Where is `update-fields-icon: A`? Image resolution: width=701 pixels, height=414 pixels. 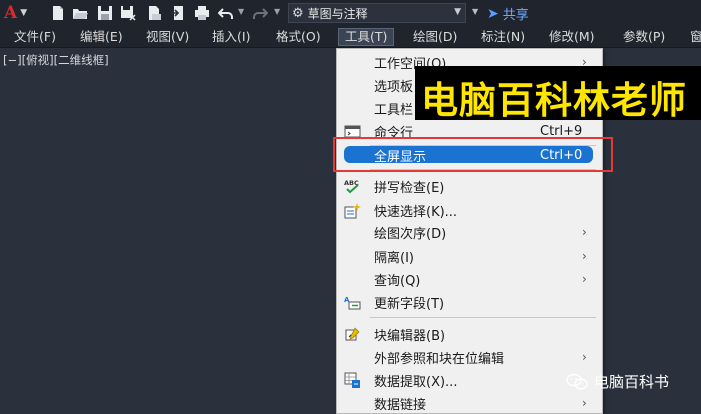
update-fields-icon: A is located at coordinates (352, 302).